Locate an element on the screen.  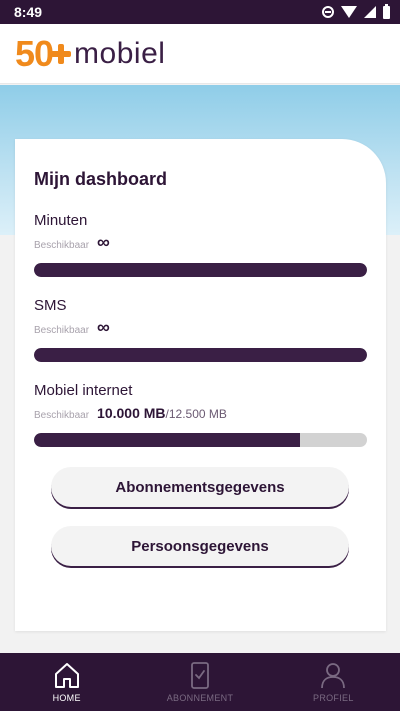
data-remaining: 10.000 MB is located at coordinates (131, 413).